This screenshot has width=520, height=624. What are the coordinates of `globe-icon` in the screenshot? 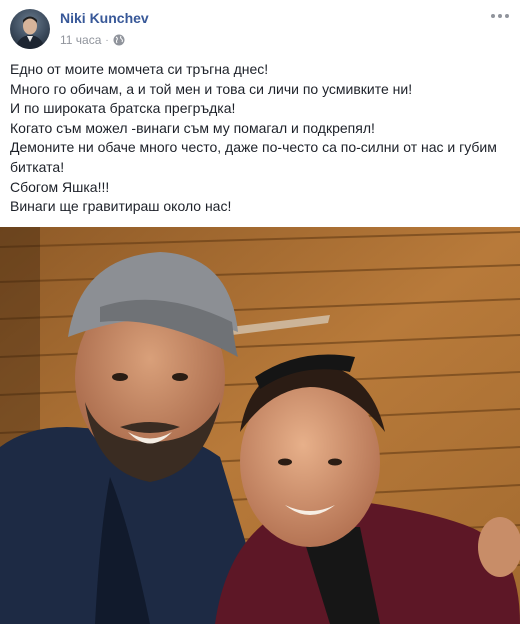 It's located at (119, 40).